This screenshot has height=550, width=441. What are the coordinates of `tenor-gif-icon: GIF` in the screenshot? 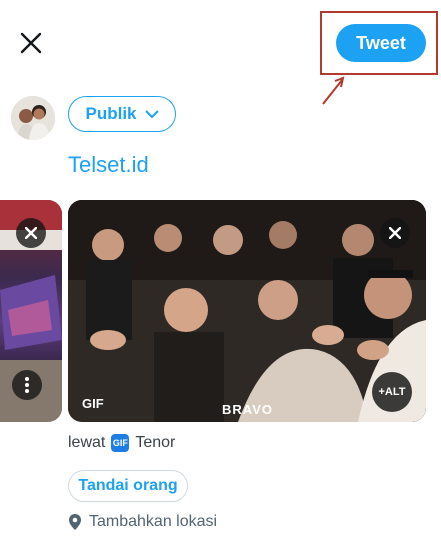 It's located at (120, 443).